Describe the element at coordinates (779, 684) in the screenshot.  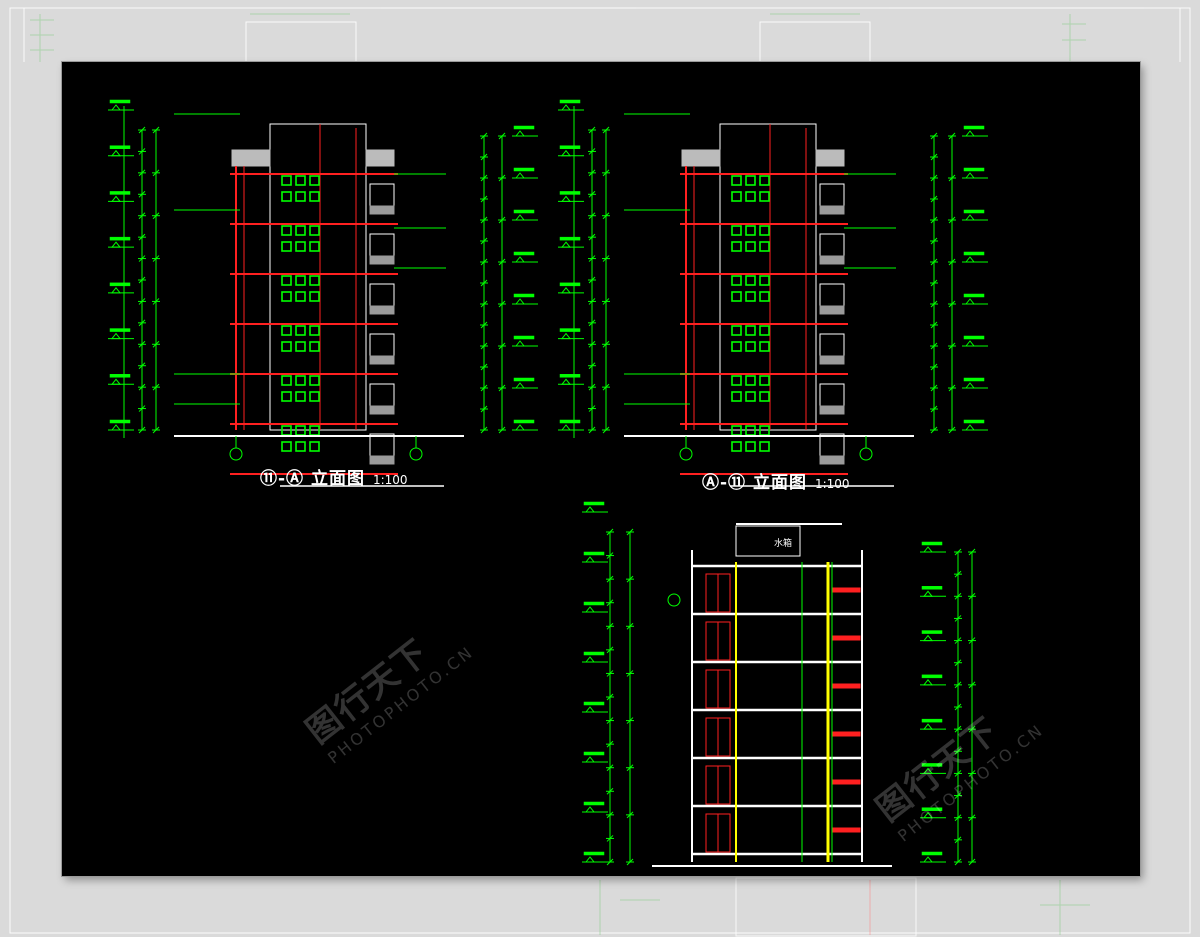
I see `building-section` at that location.